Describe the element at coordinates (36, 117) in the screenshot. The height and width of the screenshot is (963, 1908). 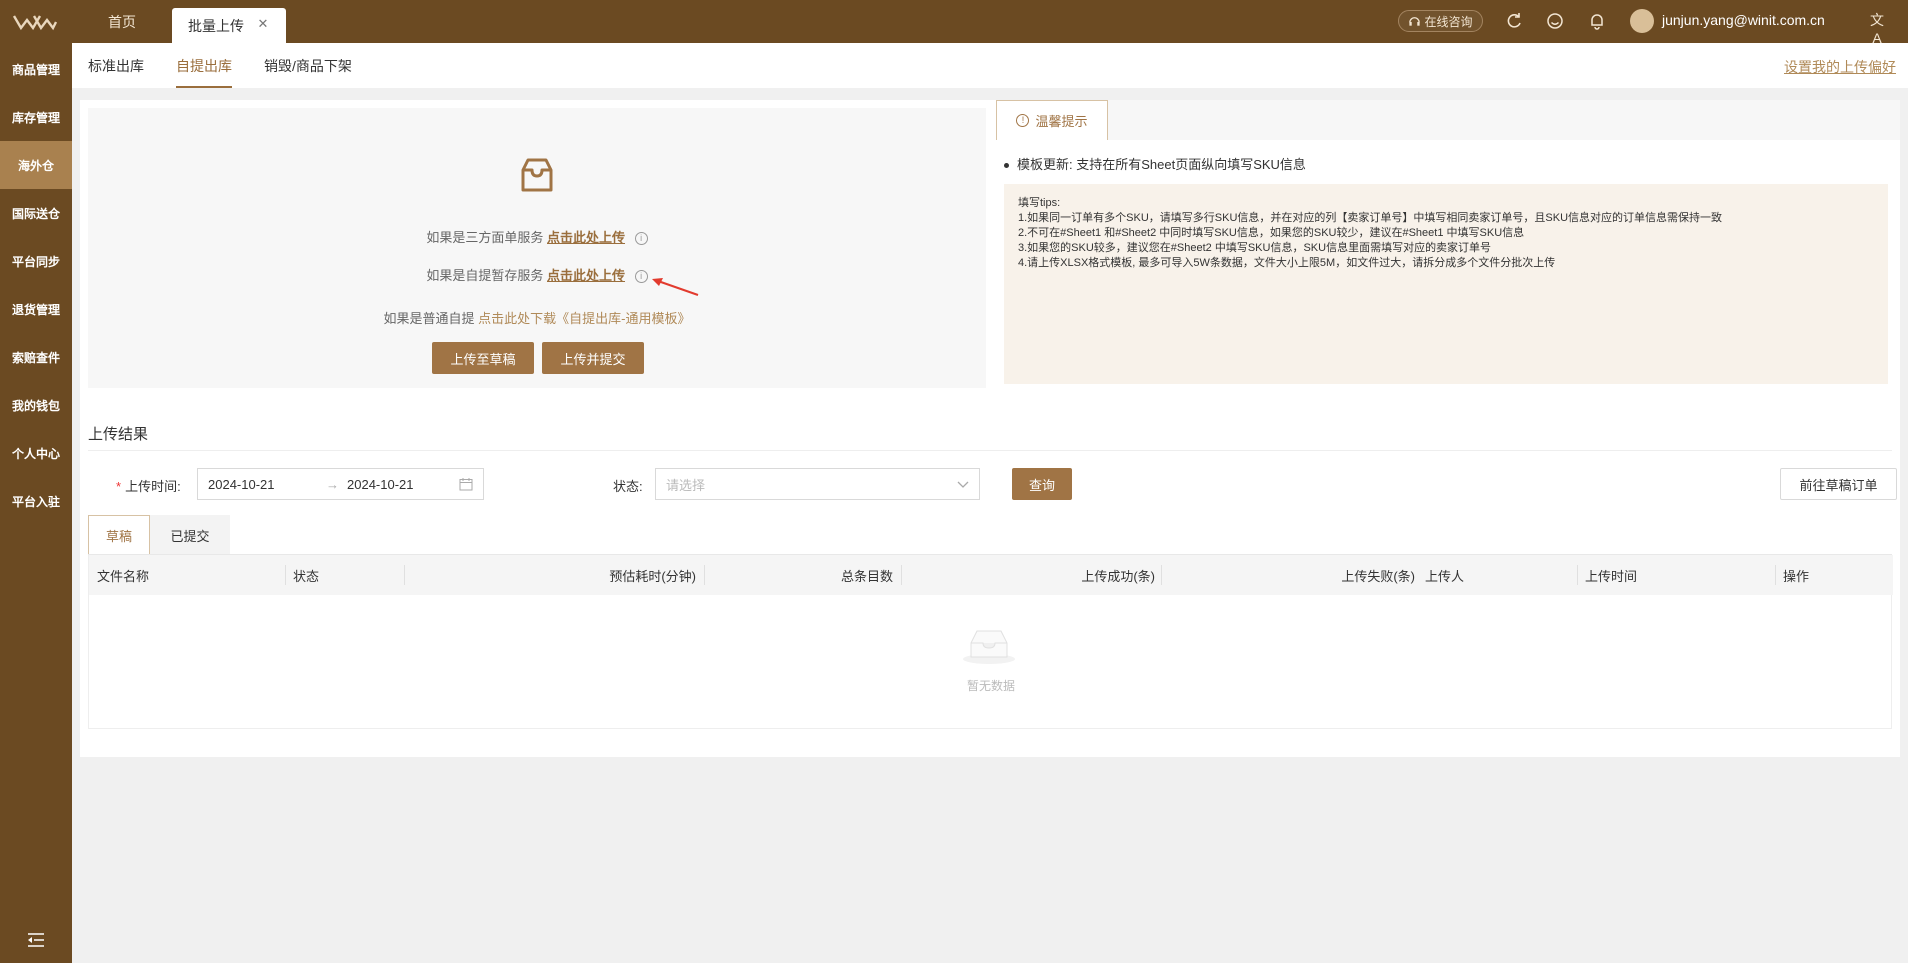
I see `sidebar-item-inventory: 库存管理` at that location.